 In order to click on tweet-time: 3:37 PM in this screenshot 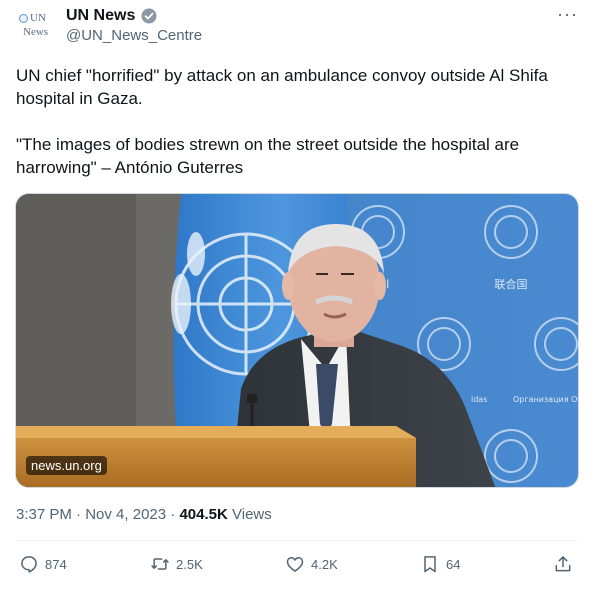, I will do `click(44, 514)`.